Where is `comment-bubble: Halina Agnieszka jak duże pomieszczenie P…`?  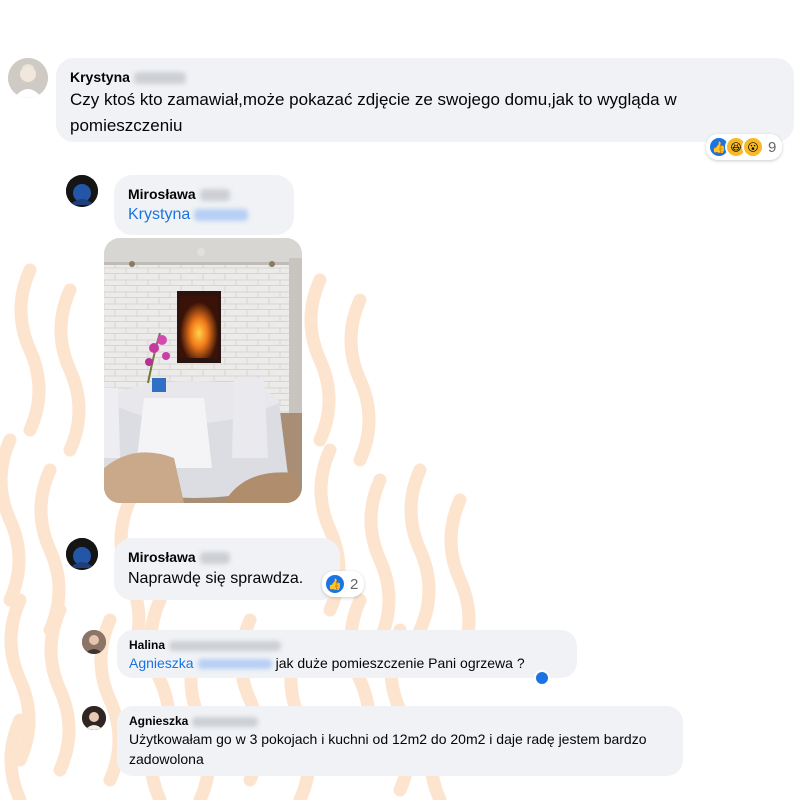
comment-bubble: Halina Agnieszka jak duże pomieszczenie P… is located at coordinates (347, 654).